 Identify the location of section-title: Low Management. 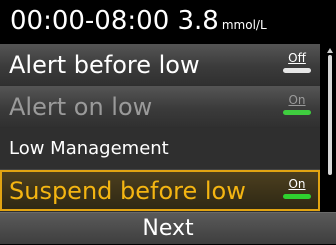
(89, 148).